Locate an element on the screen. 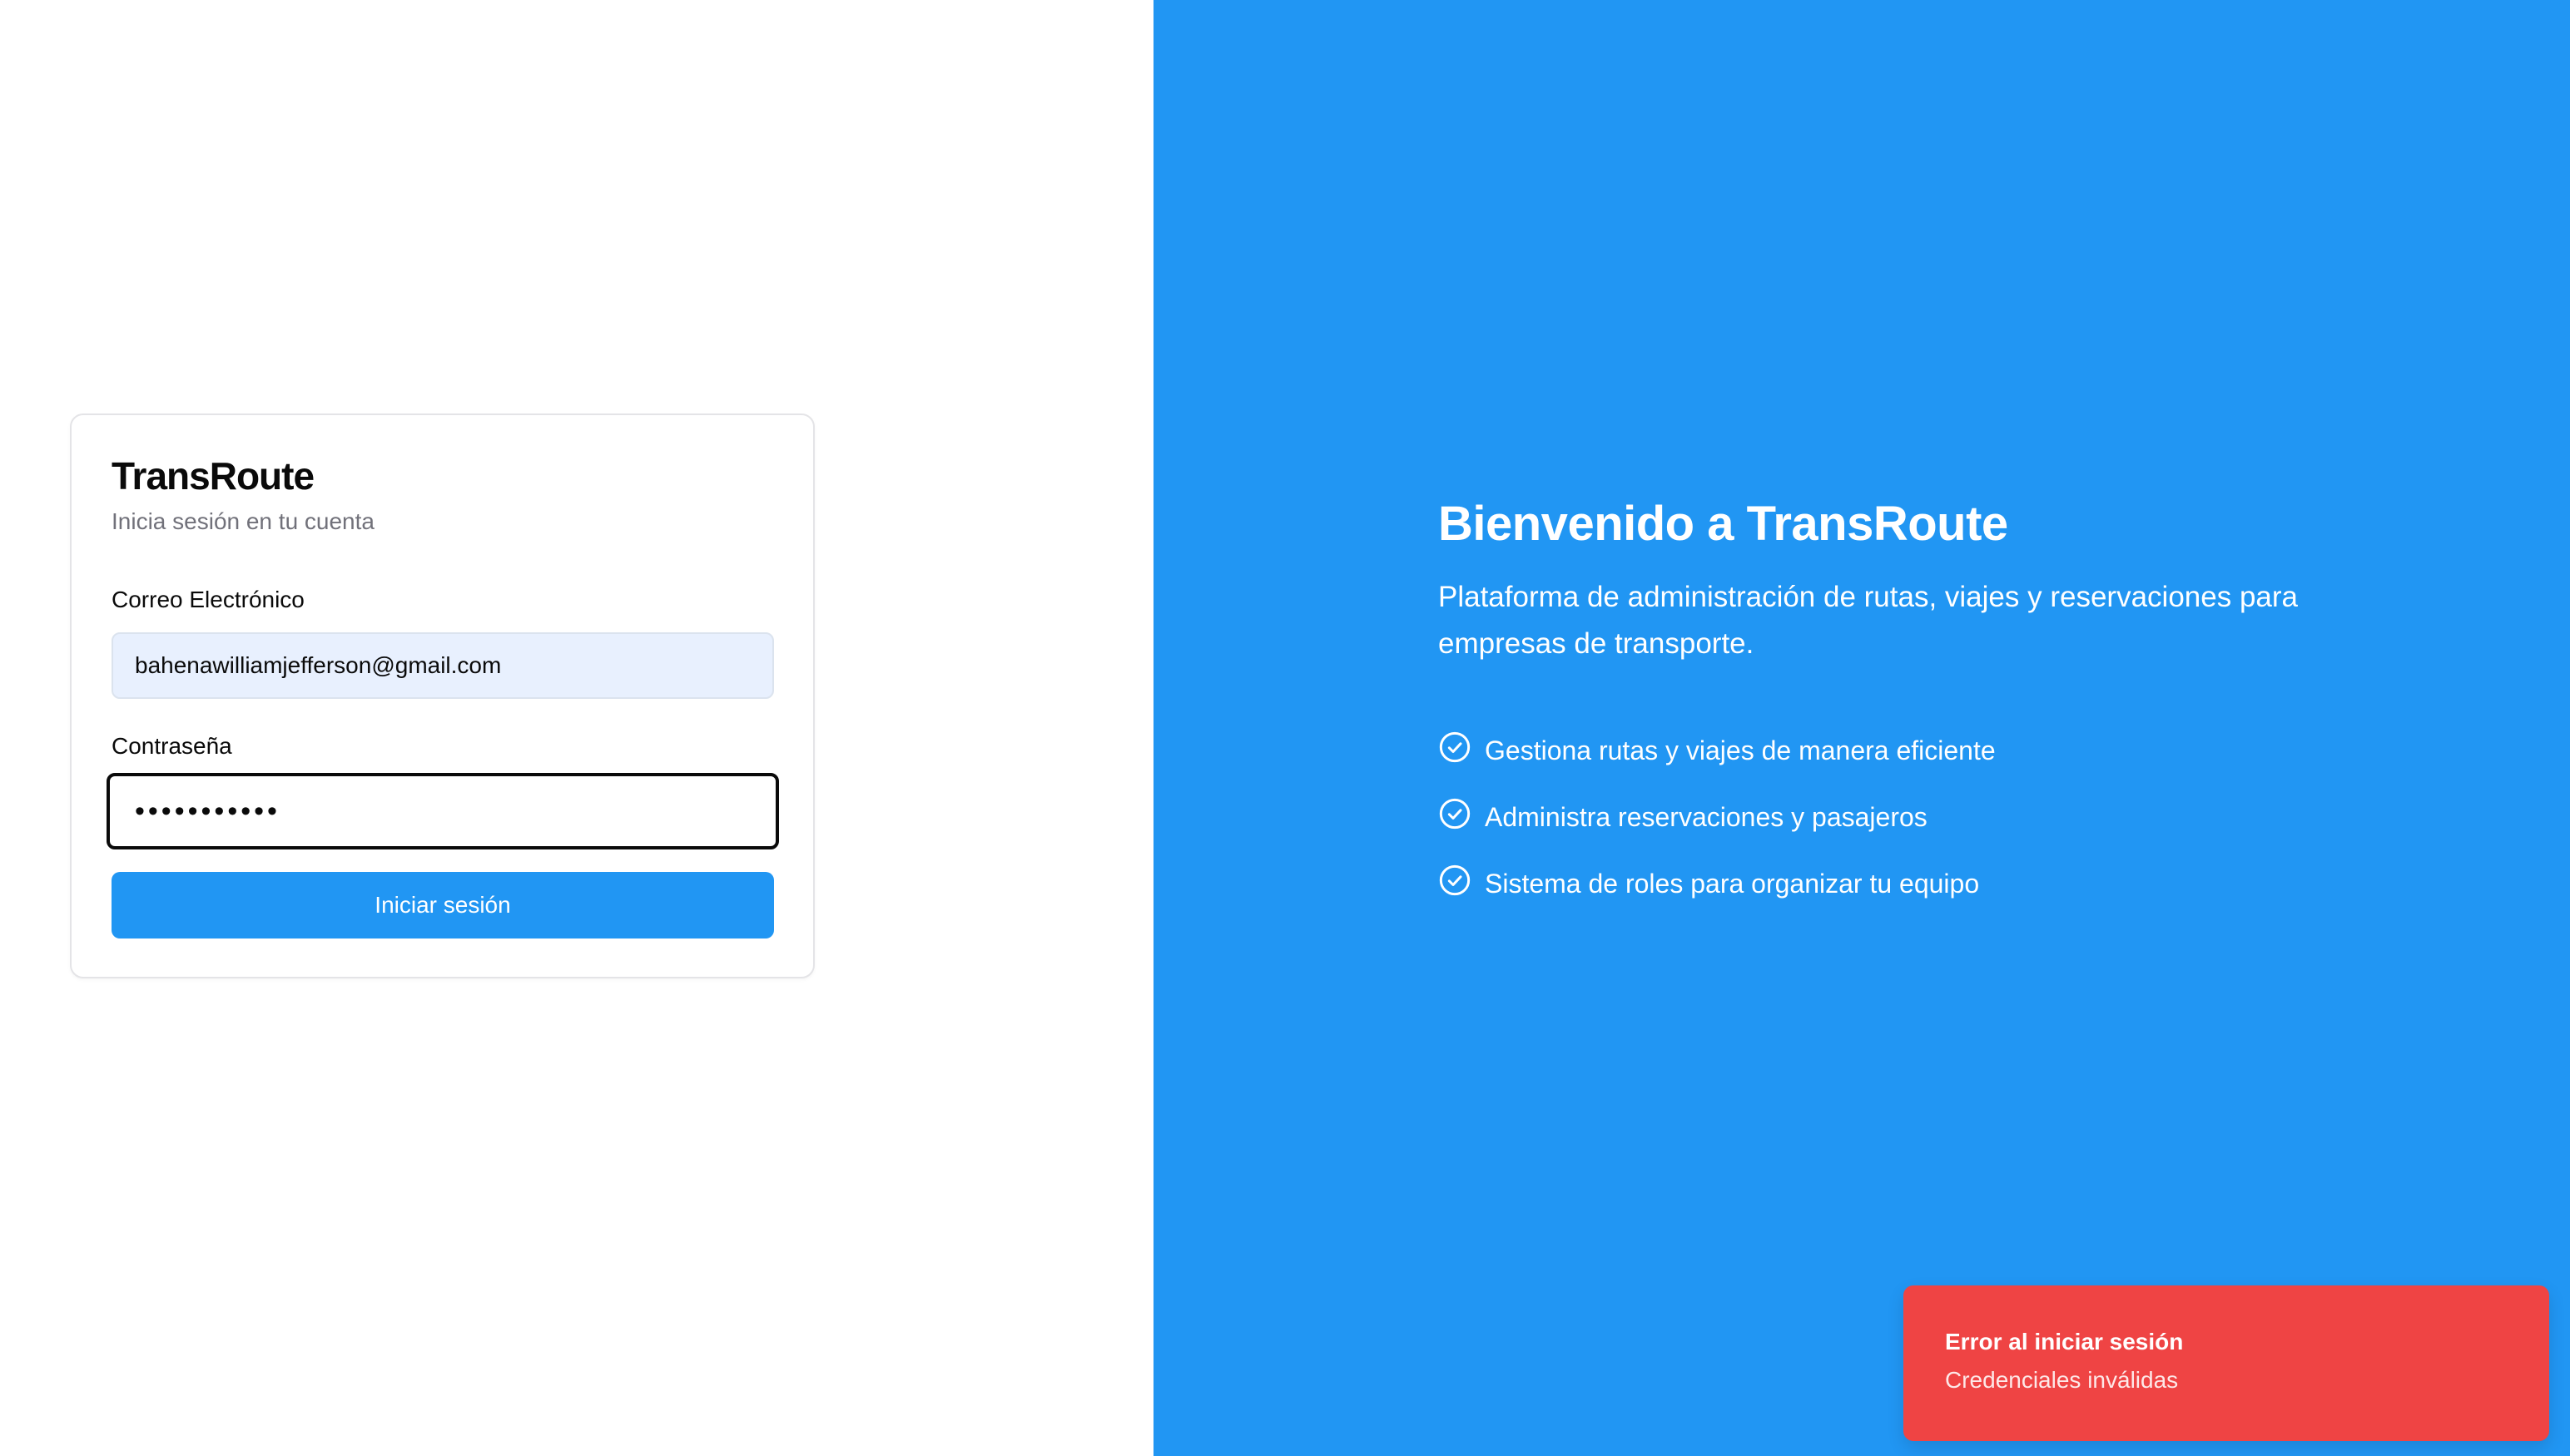 This screenshot has width=2570, height=1456. feature-item: Administra reservaciones y pasajeros is located at coordinates (1896, 817).